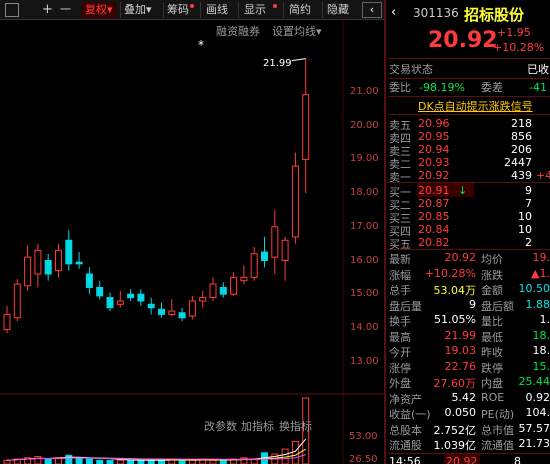 The image size is (550, 464). What do you see at coordinates (192, 10) in the screenshot?
I see `chart-toolbar: + 一 复权▾ 叠加▾ 筹码 画线 显示 简约 隐藏 ‹` at bounding box center [192, 10].